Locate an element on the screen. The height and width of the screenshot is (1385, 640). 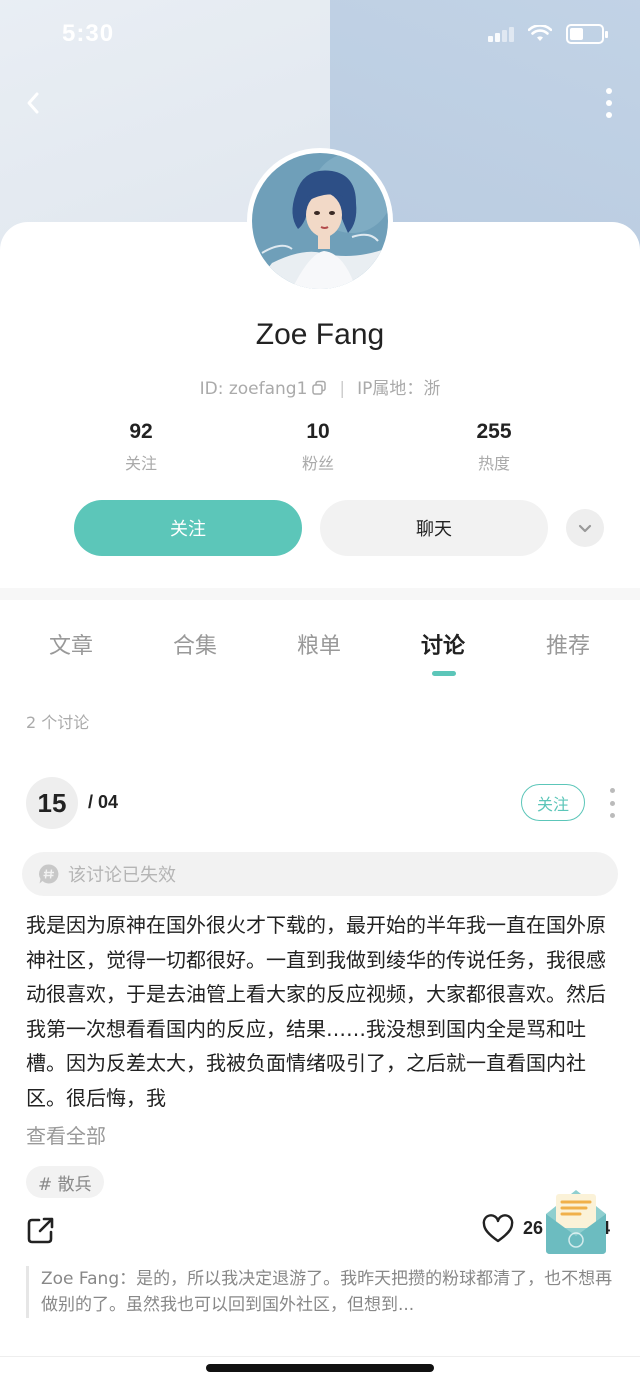
hash-bubble-icon is located at coordinates (49, 874).